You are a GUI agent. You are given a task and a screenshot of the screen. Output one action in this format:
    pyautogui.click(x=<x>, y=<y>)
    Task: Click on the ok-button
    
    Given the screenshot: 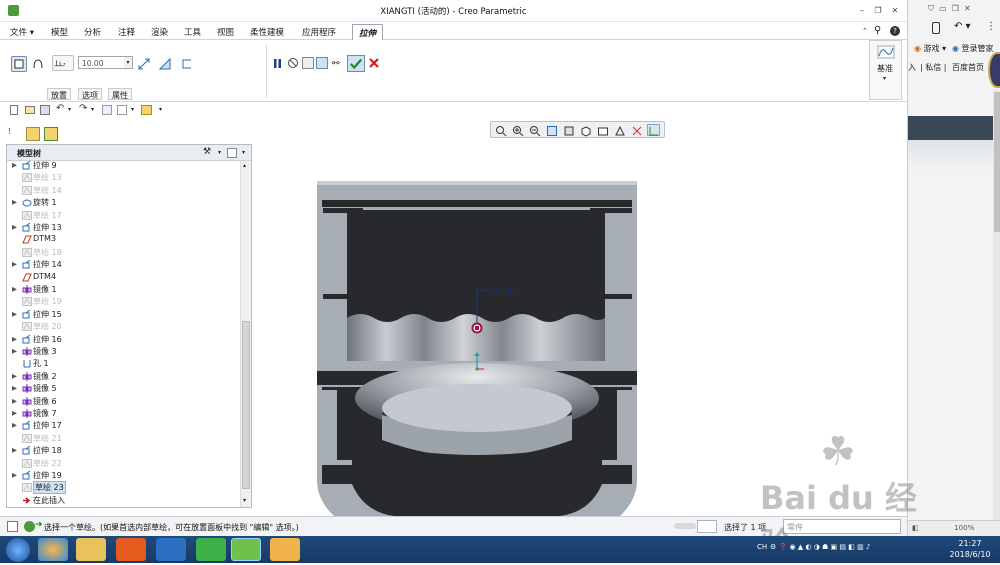 What is the action you would take?
    pyautogui.click(x=356, y=63)
    